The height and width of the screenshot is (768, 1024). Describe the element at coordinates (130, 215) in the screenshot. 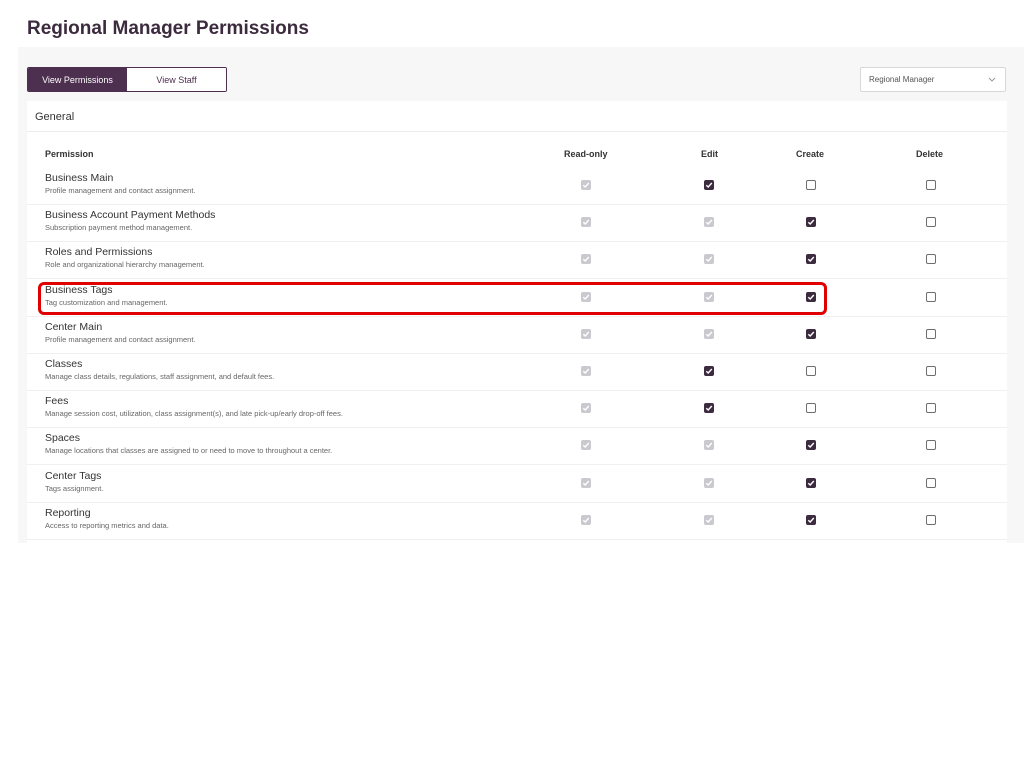

I see `permission-name: Business Account Payment Methods` at that location.